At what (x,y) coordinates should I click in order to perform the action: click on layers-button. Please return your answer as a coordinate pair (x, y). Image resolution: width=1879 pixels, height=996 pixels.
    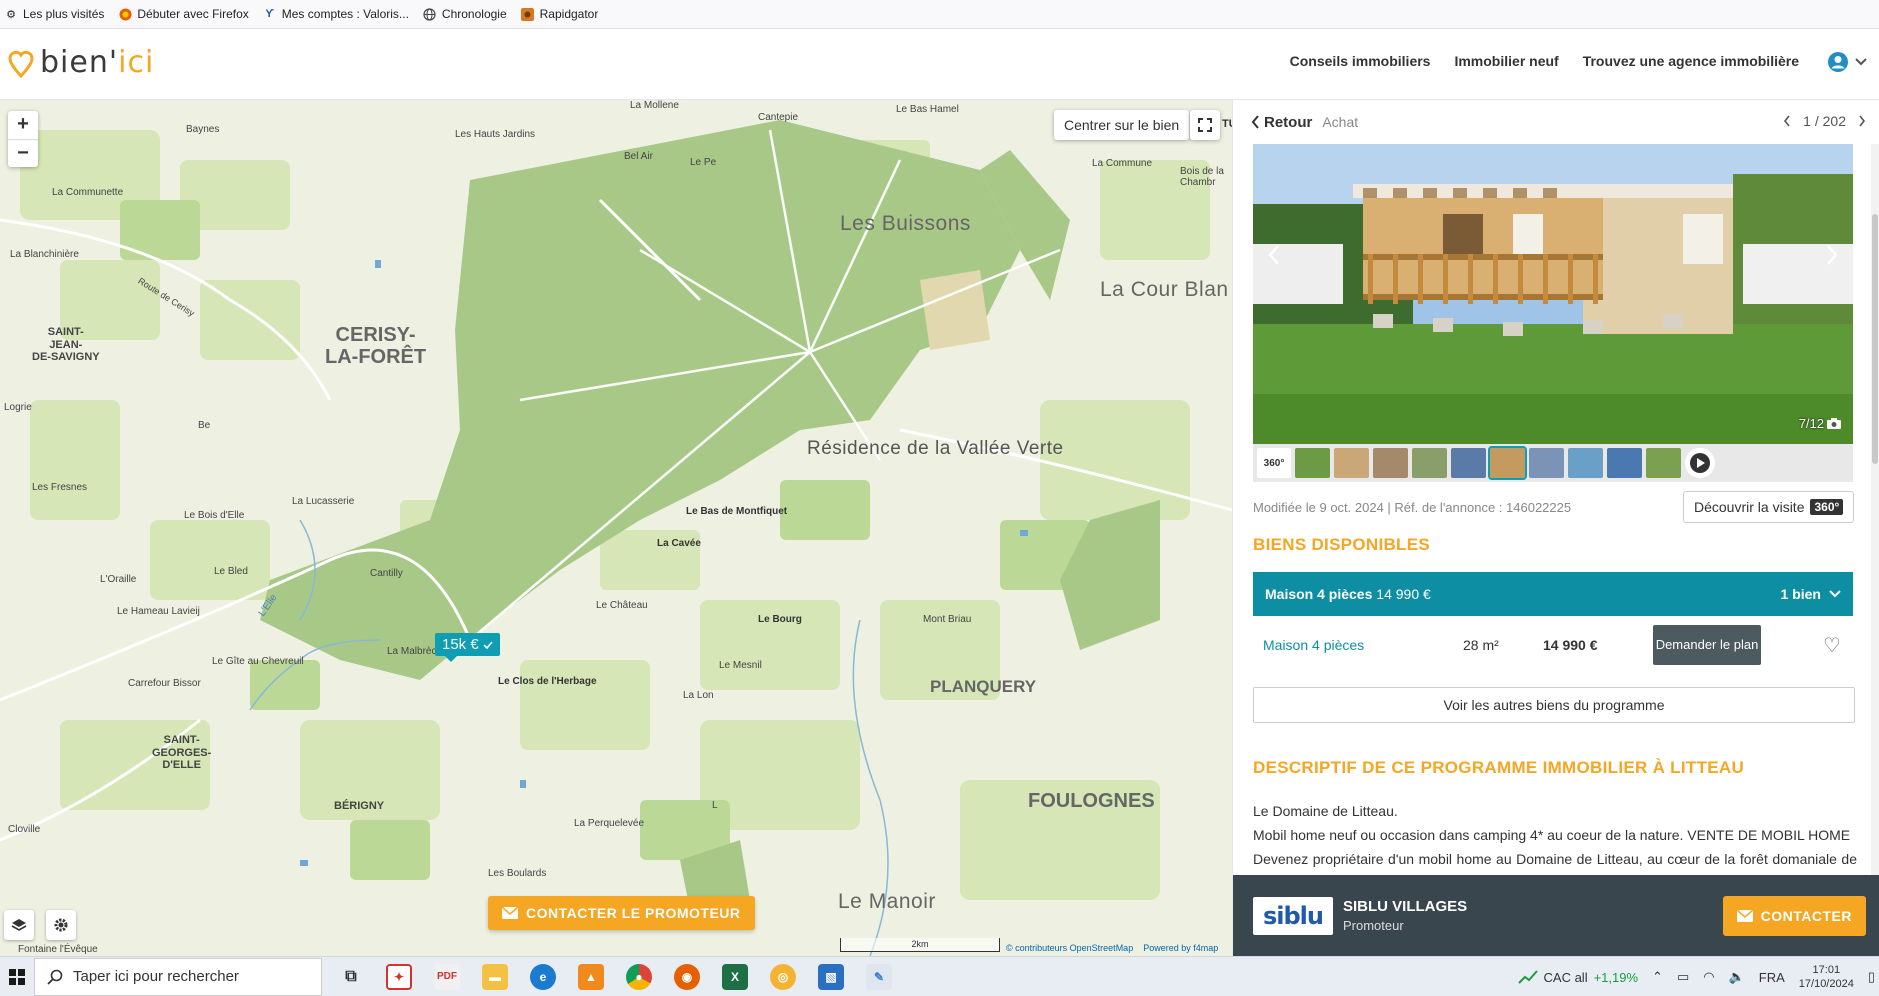
    Looking at the image, I should click on (19, 925).